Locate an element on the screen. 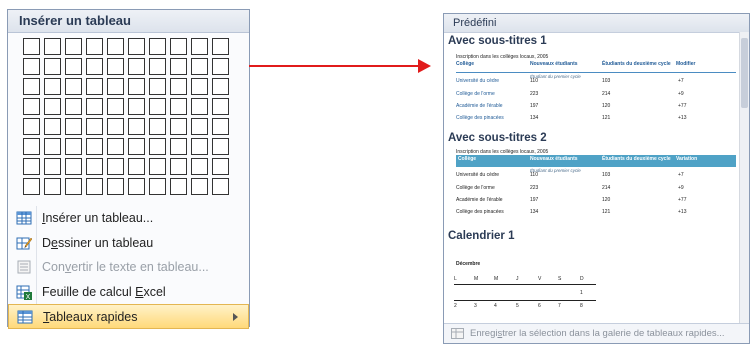 The height and width of the screenshot is (345, 753). table-cell: 103 is located at coordinates (606, 175).